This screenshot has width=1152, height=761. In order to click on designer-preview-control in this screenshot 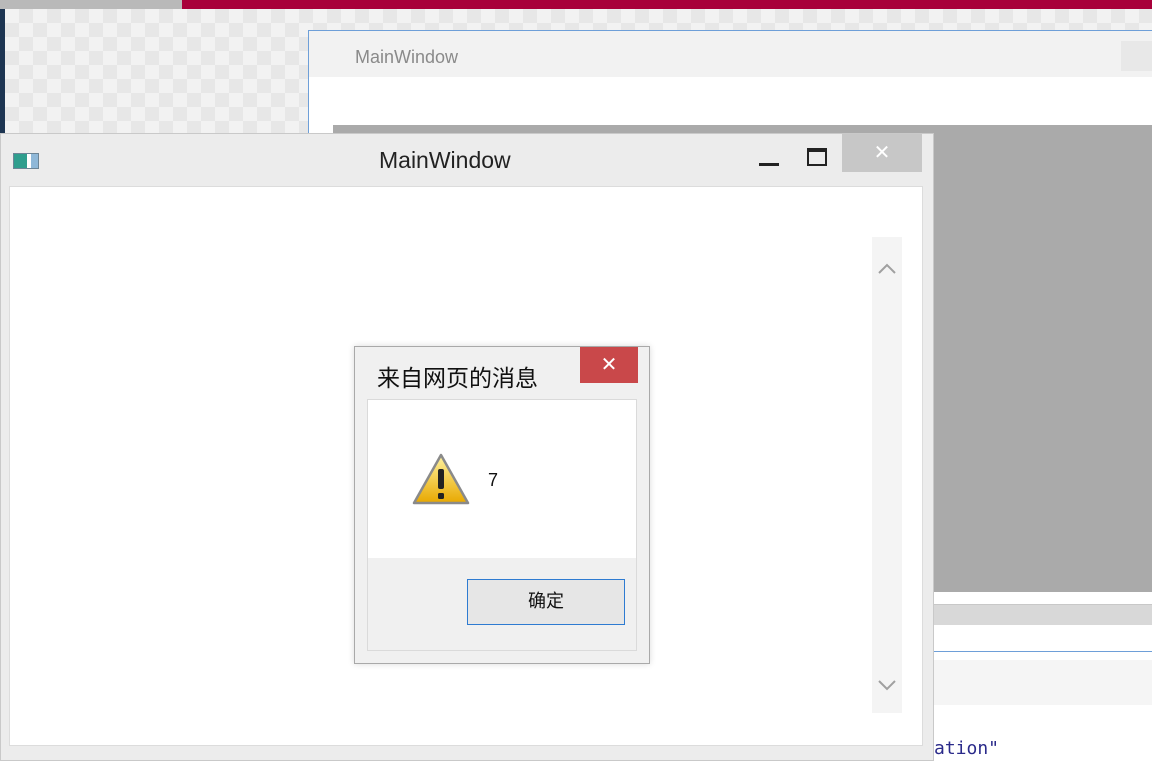, I will do `click(1136, 56)`.